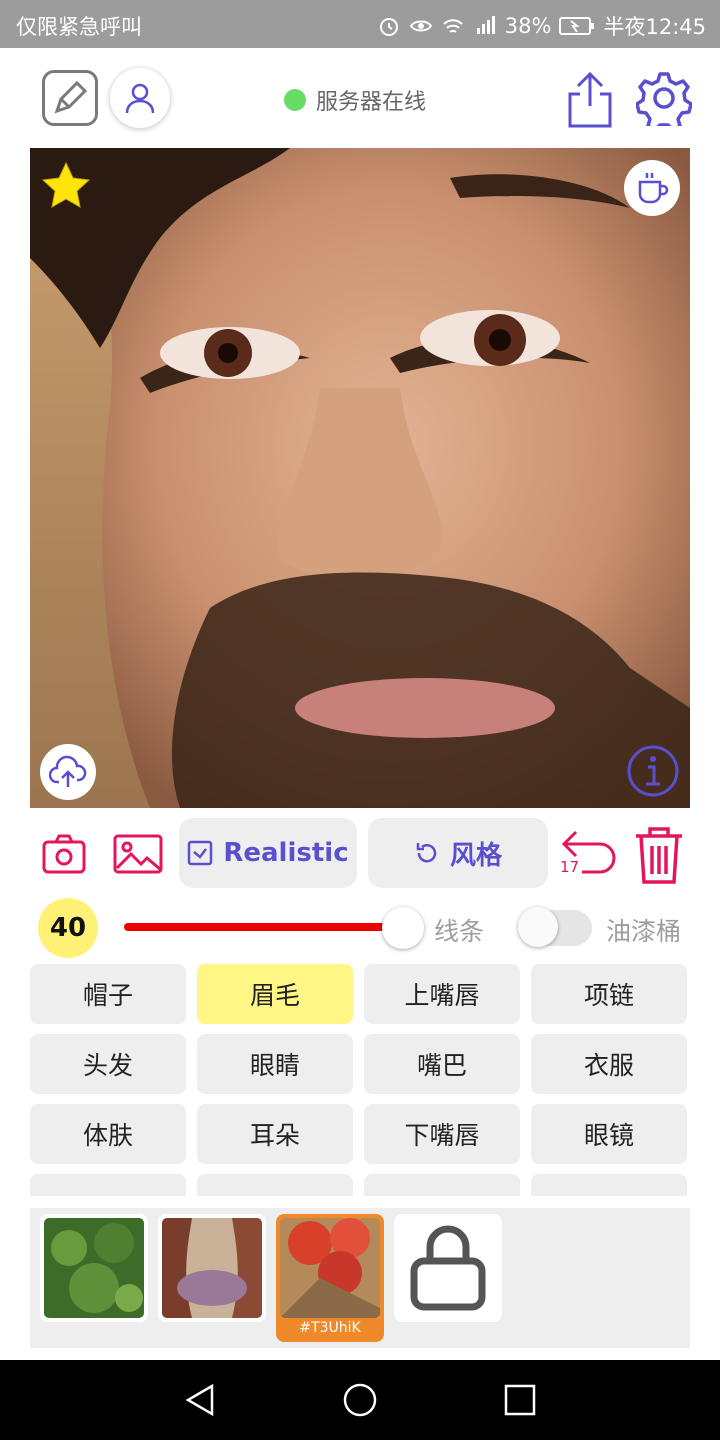 The image size is (720, 1440). I want to click on locked-style-slot, so click(448, 1268).